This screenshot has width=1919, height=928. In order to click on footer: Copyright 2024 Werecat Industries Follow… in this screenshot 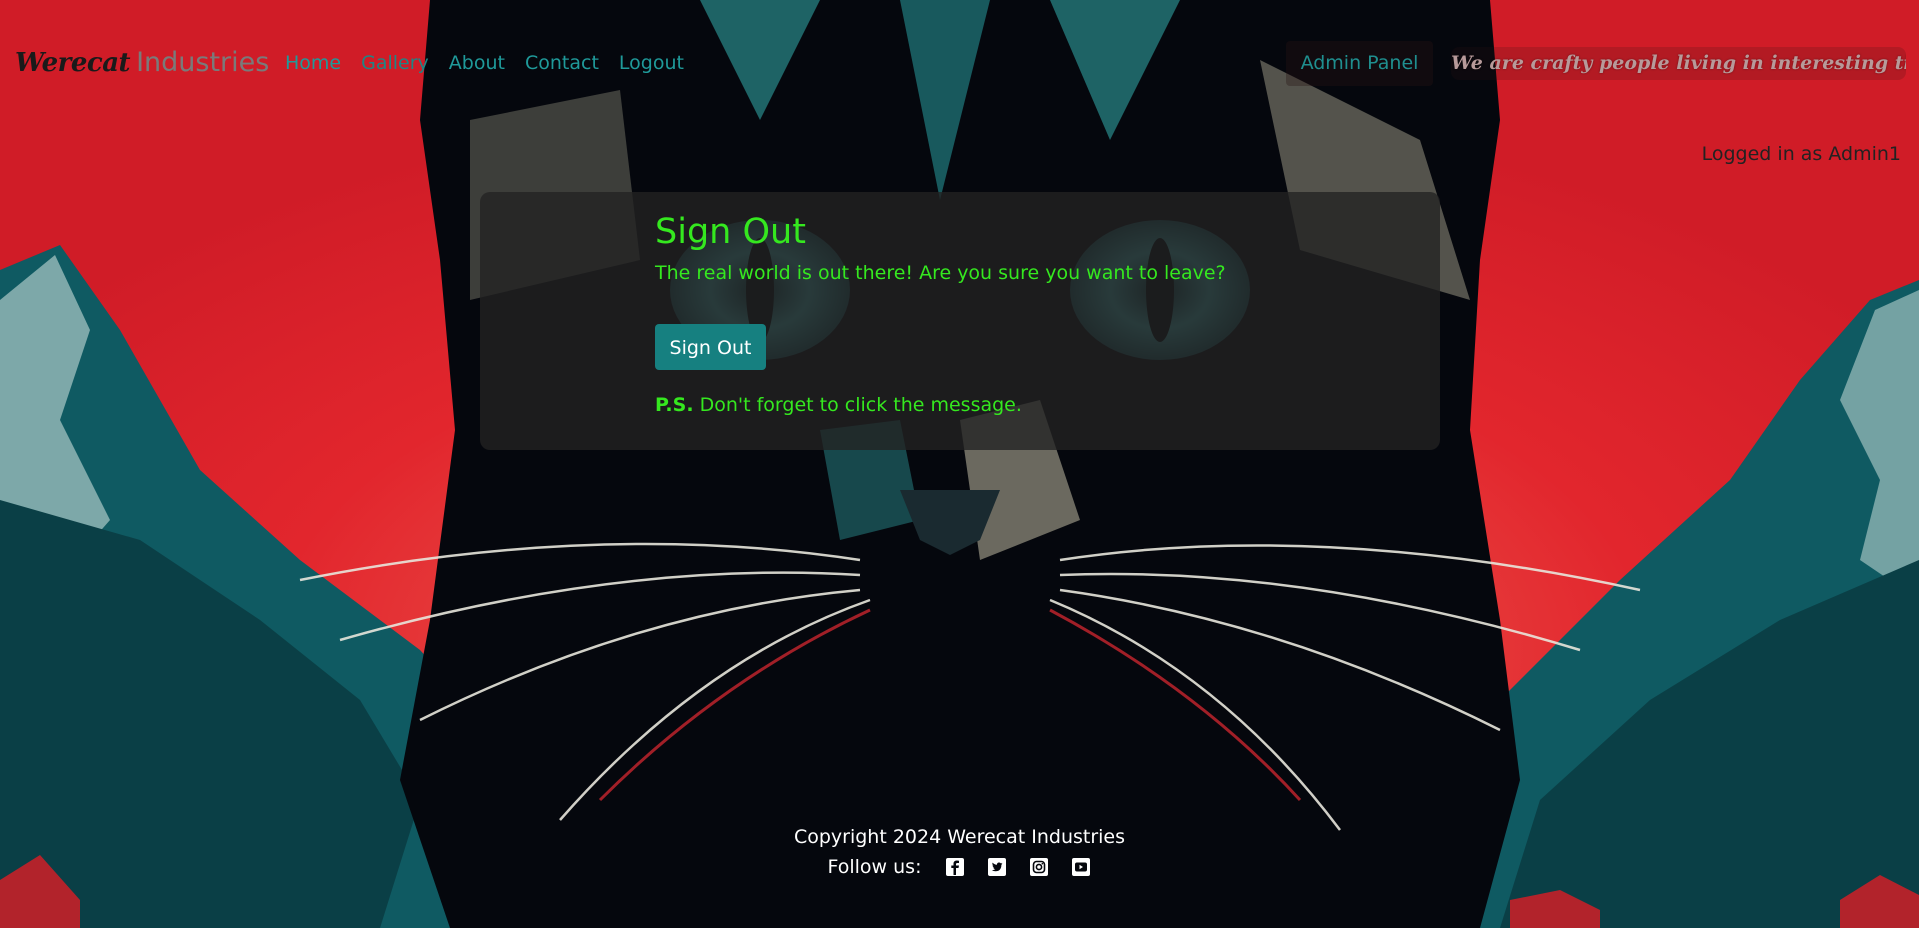, I will do `click(959, 852)`.